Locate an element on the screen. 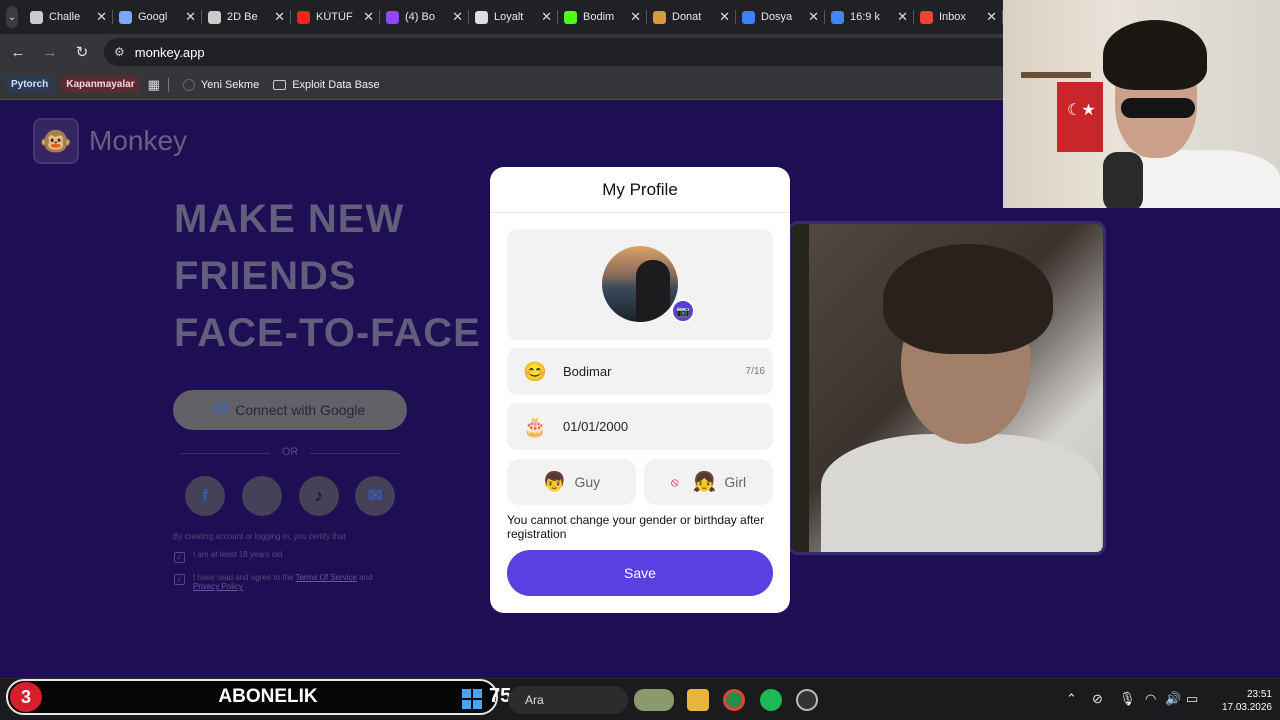 The image size is (1280, 720). subscriber-label: ABONELIK is located at coordinates (268, 696).